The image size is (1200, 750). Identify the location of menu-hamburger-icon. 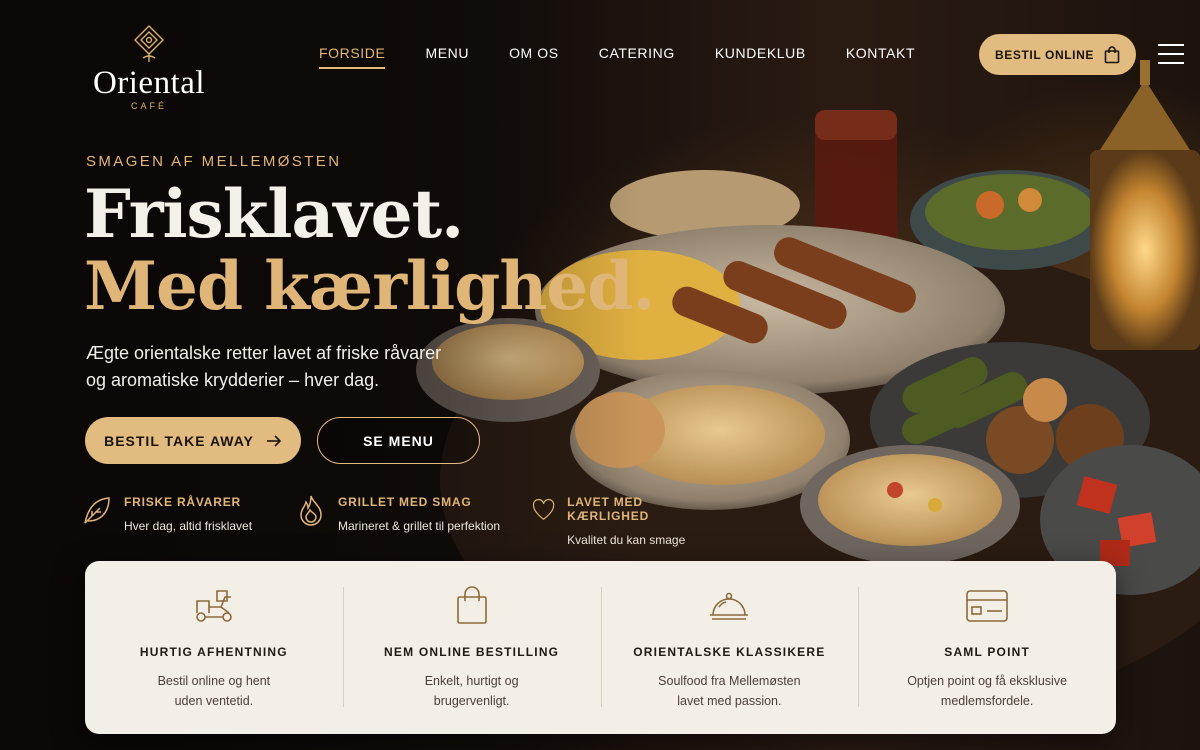
(1171, 54).